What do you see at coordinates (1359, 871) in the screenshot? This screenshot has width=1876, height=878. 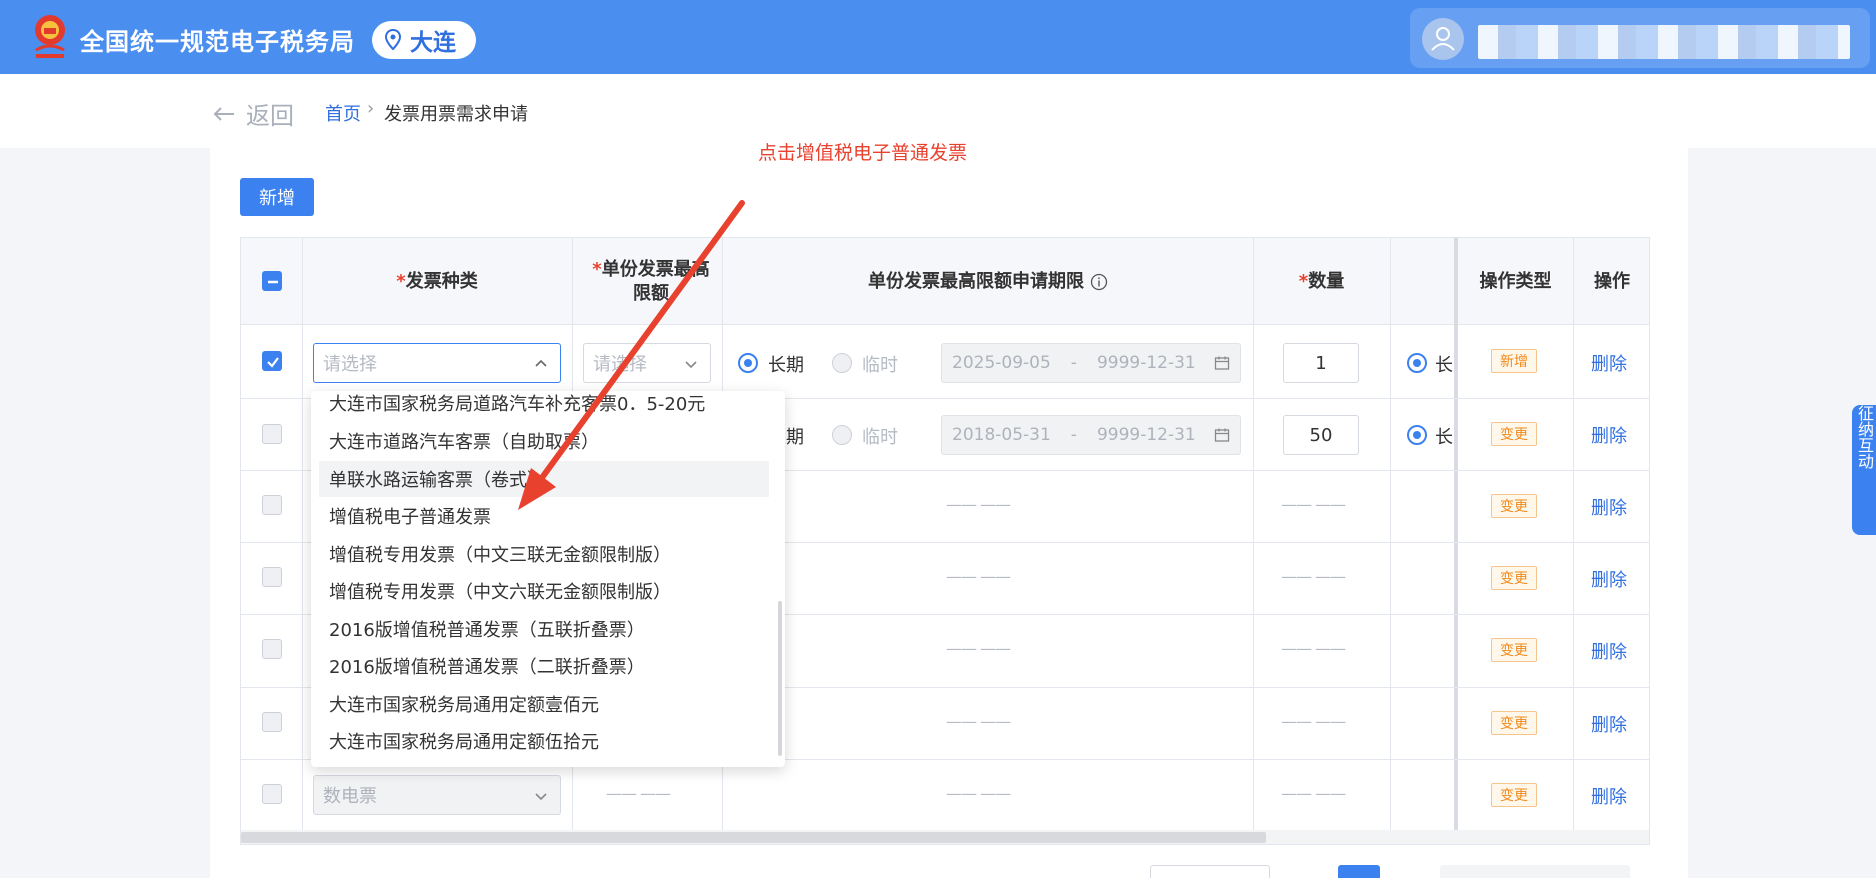 I see `pagination-current-page` at bounding box center [1359, 871].